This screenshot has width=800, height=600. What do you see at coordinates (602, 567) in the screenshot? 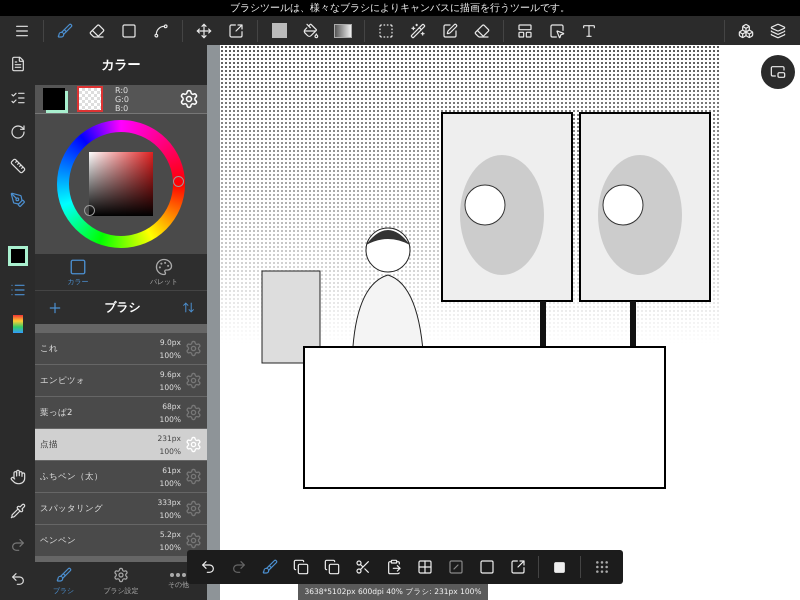
I see `grip-icon` at bounding box center [602, 567].